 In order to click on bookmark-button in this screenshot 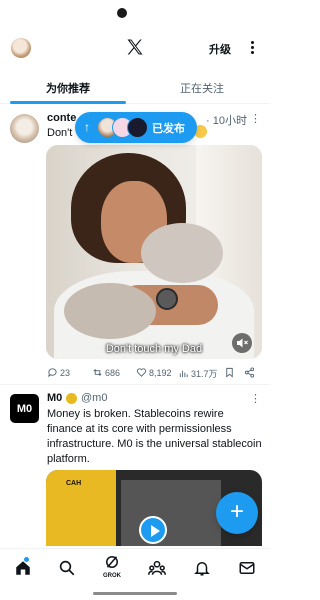, I will do `click(229, 372)`.